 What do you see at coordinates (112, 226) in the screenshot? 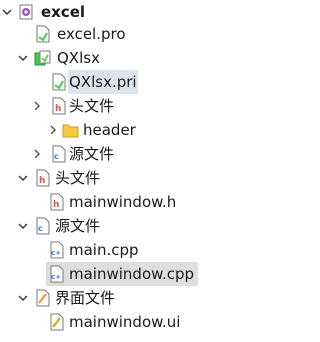
I see `tree-item-sources: c 源文件` at bounding box center [112, 226].